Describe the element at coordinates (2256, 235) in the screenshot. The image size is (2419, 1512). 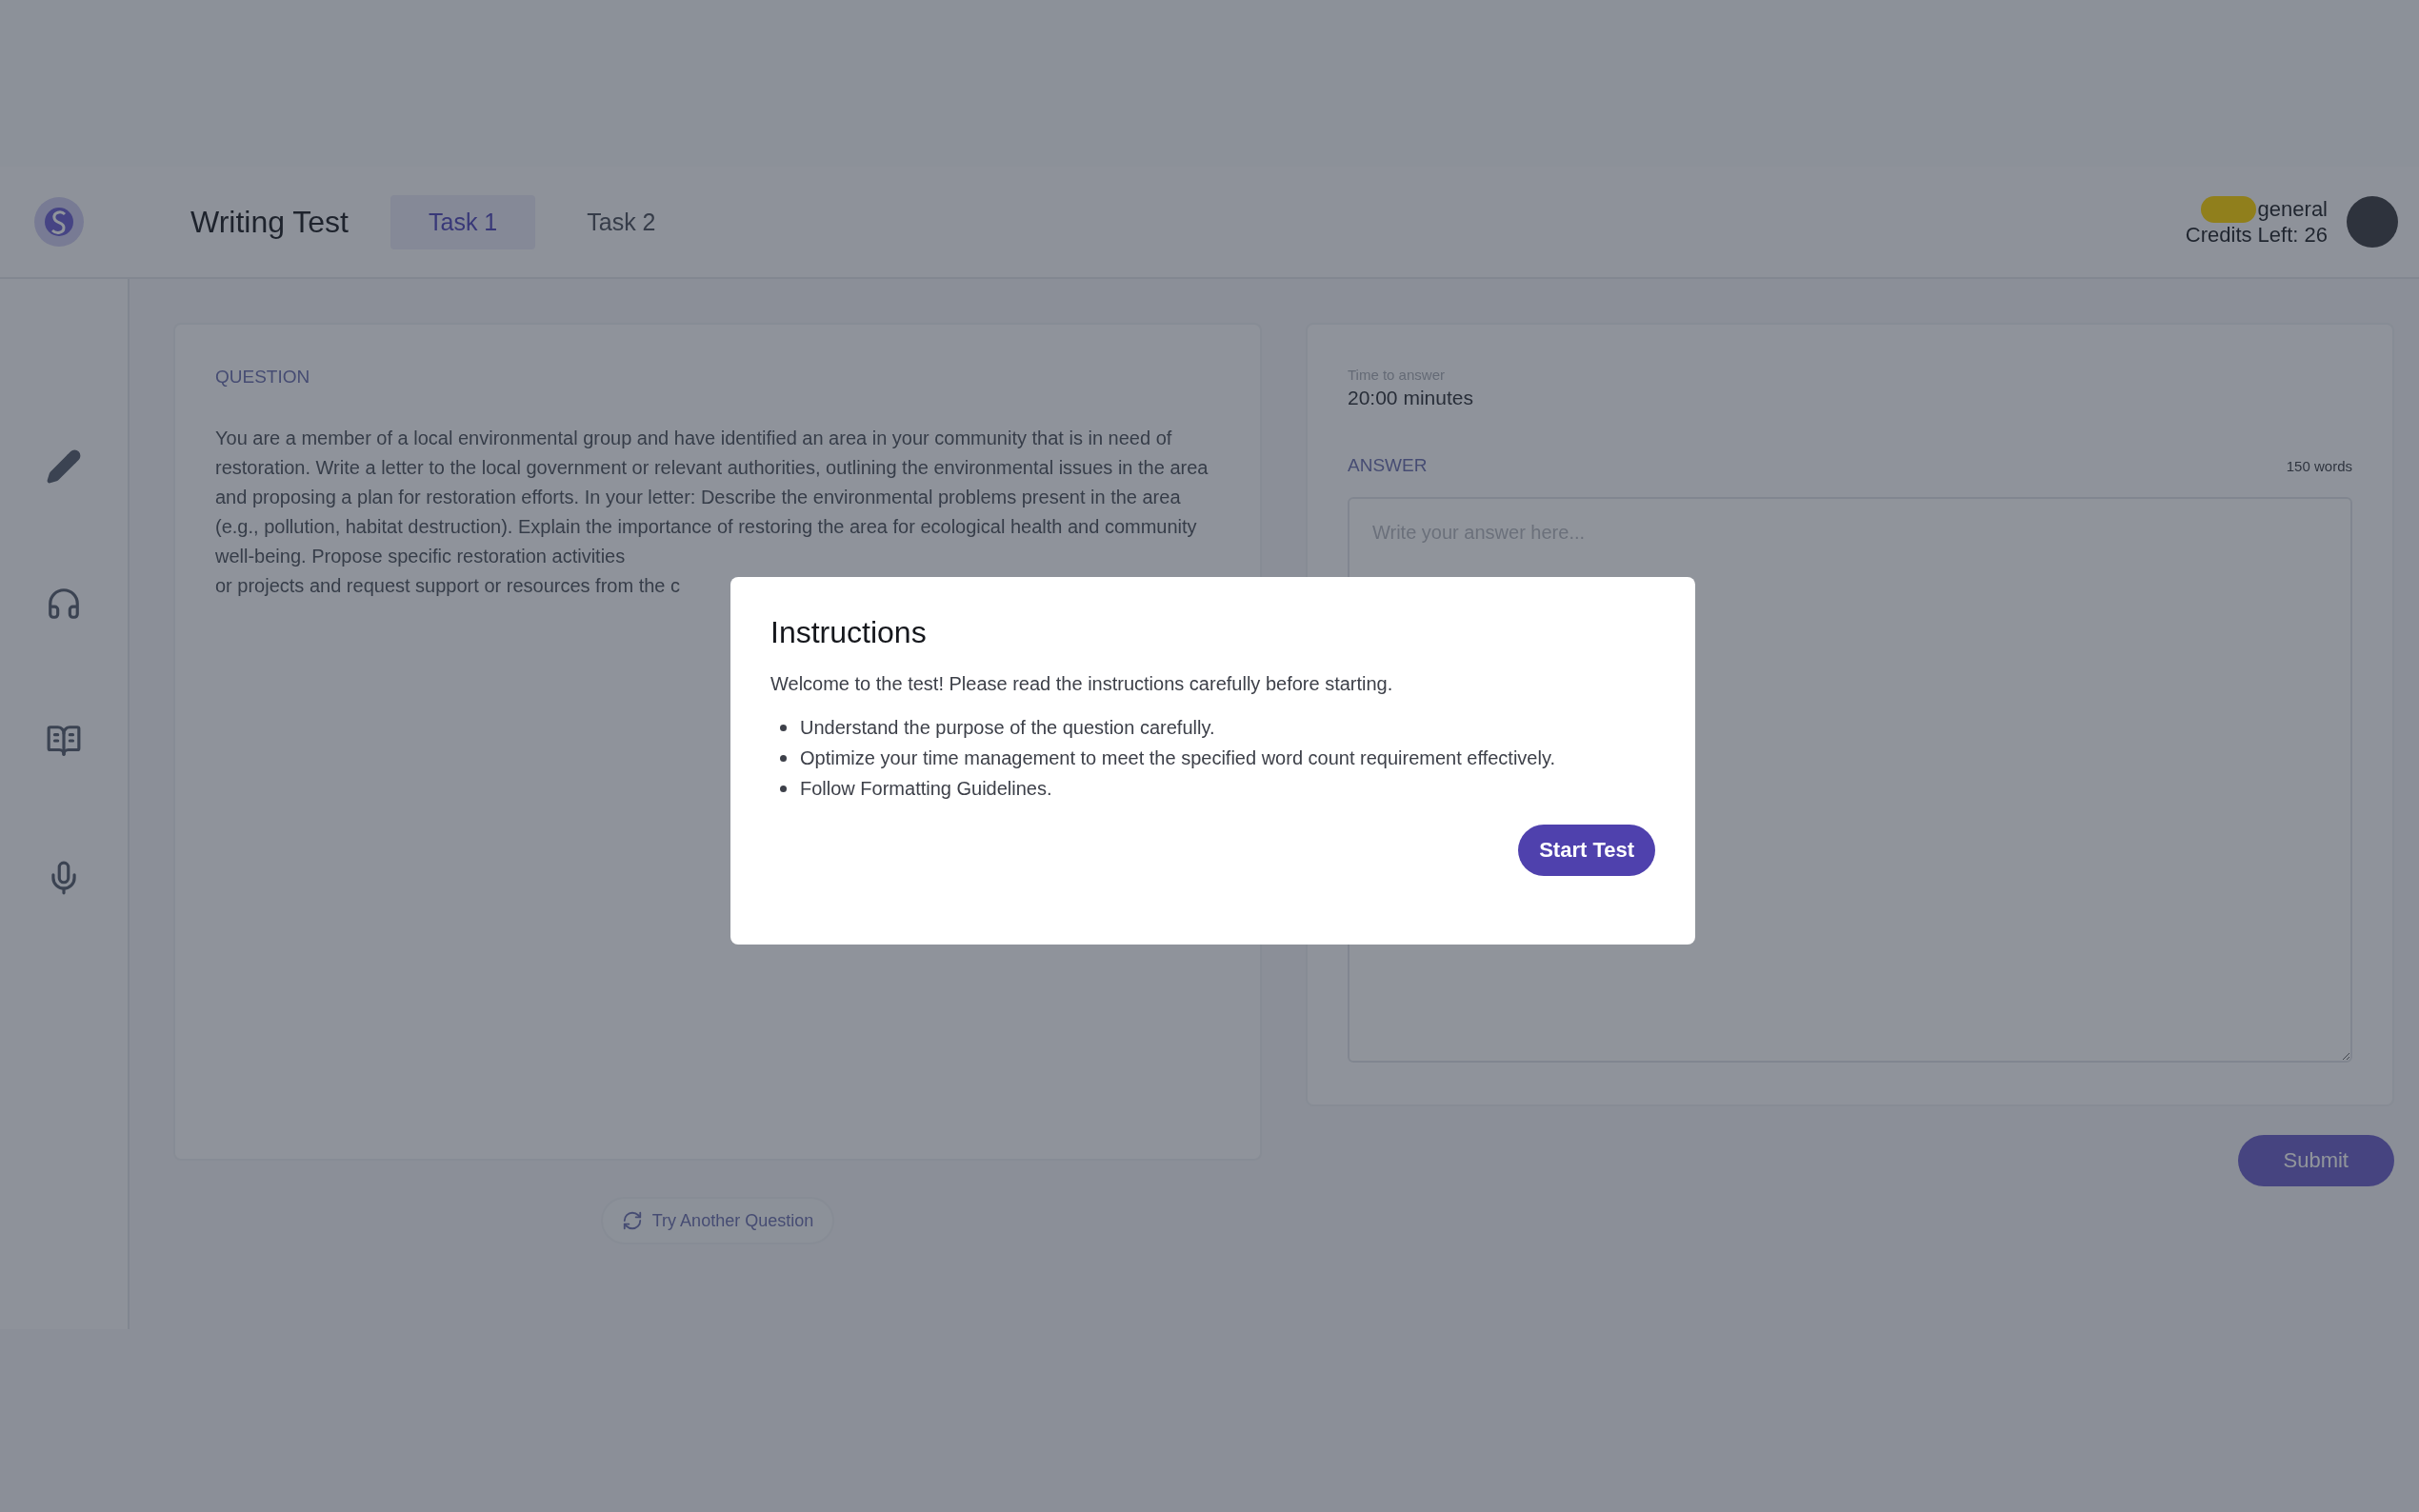
I see `credits-left: Credits Left: 26` at that location.